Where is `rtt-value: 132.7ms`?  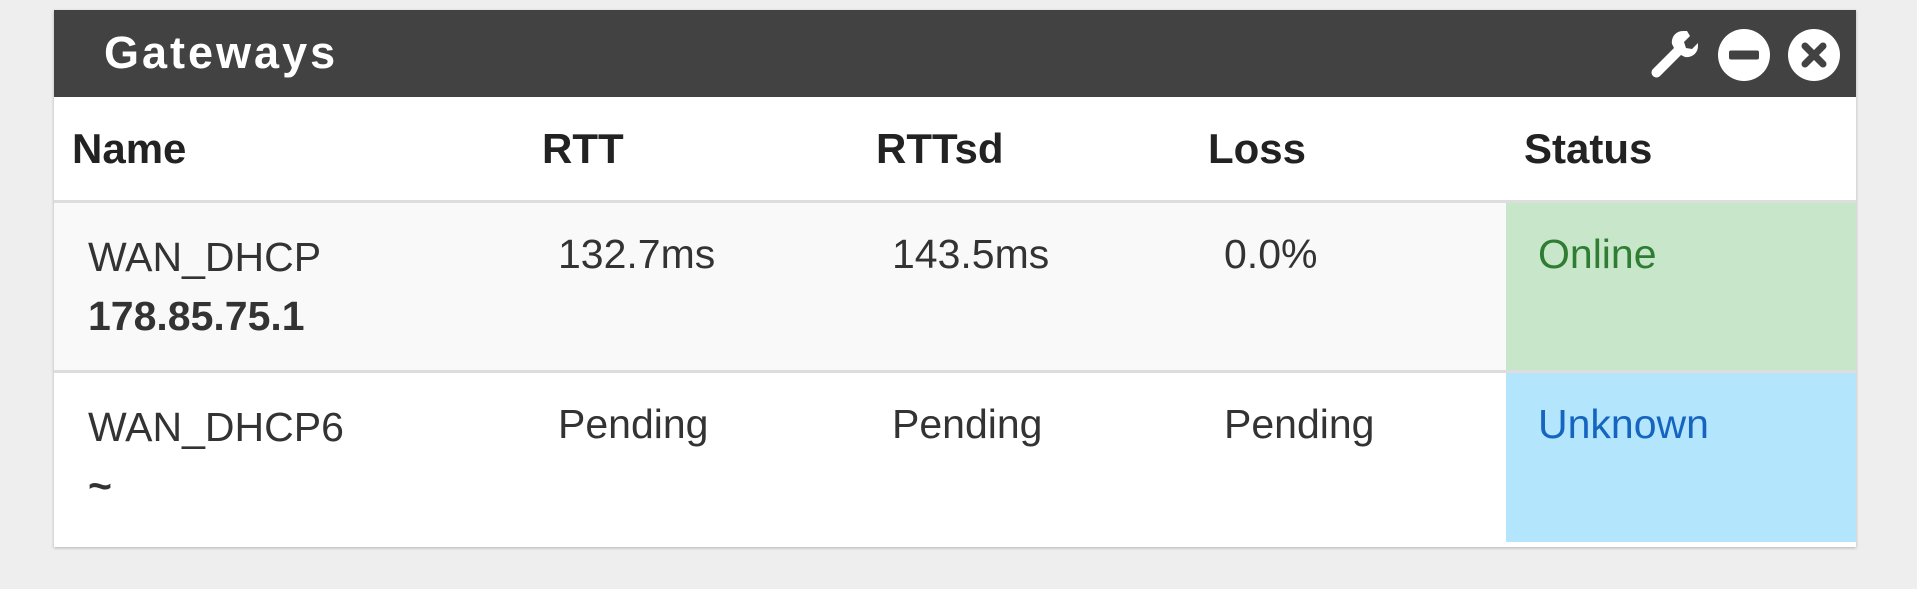 rtt-value: 132.7ms is located at coordinates (691, 287).